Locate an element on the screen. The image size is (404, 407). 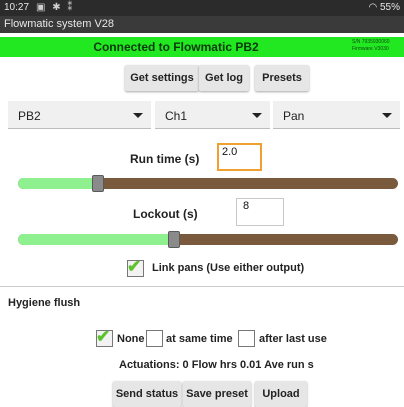
divider is located at coordinates (202, 286).